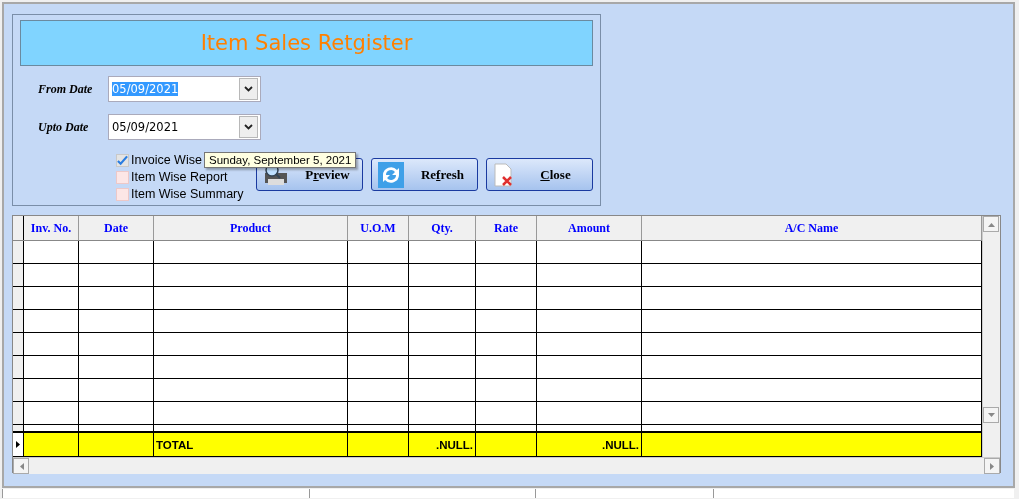  Describe the element at coordinates (184, 127) in the screenshot. I see `date-picker: 05/09/2021` at that location.